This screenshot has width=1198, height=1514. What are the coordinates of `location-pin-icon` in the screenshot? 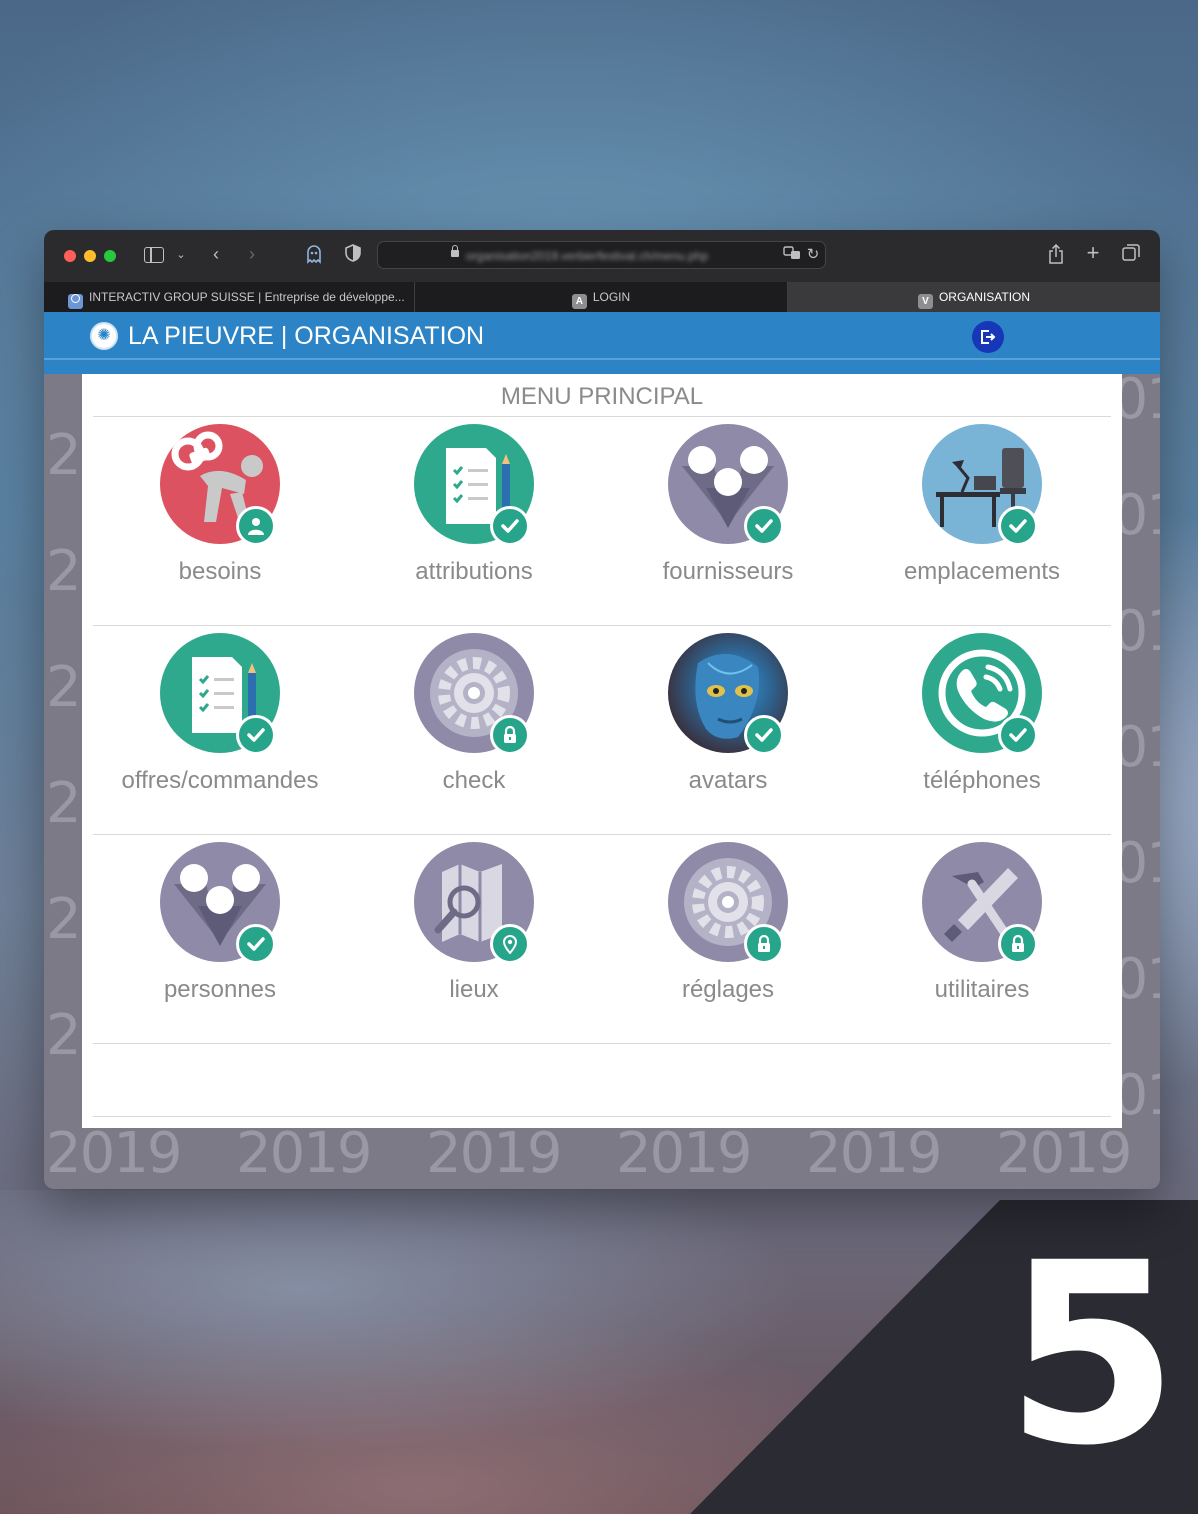 It's located at (510, 944).